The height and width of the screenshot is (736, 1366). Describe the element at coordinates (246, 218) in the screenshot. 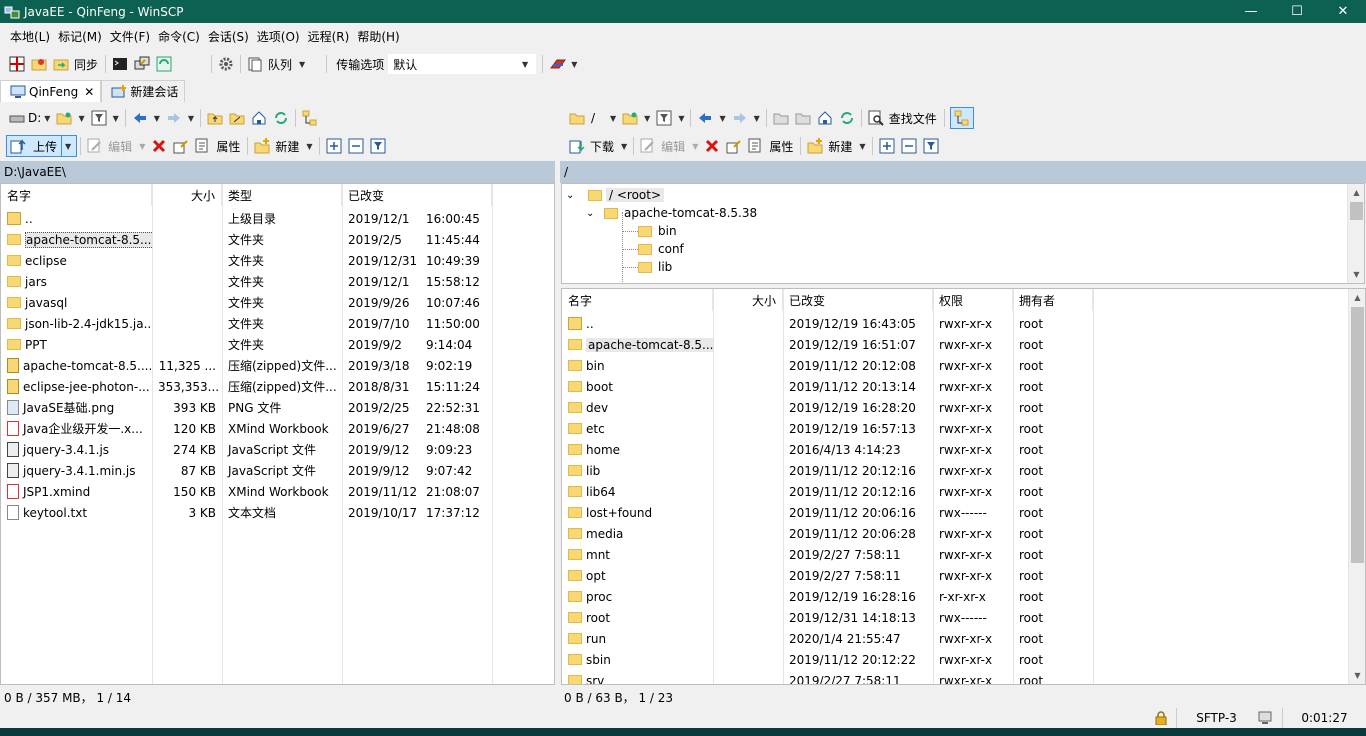

I see `table-row: .. 上级目录 2019/12/1 16:00:45` at that location.